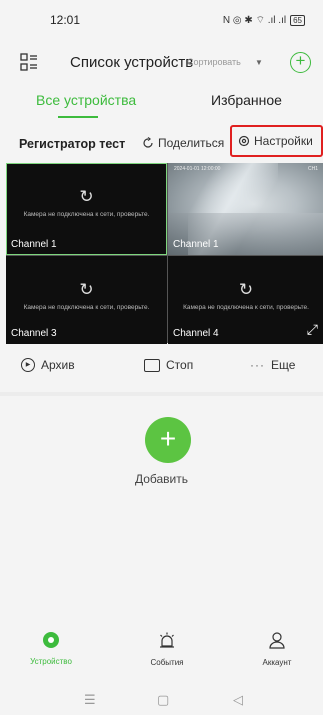 The height and width of the screenshot is (715, 323). Describe the element at coordinates (214, 62) in the screenshot. I see `sort-dropdown: Сортировать` at that location.